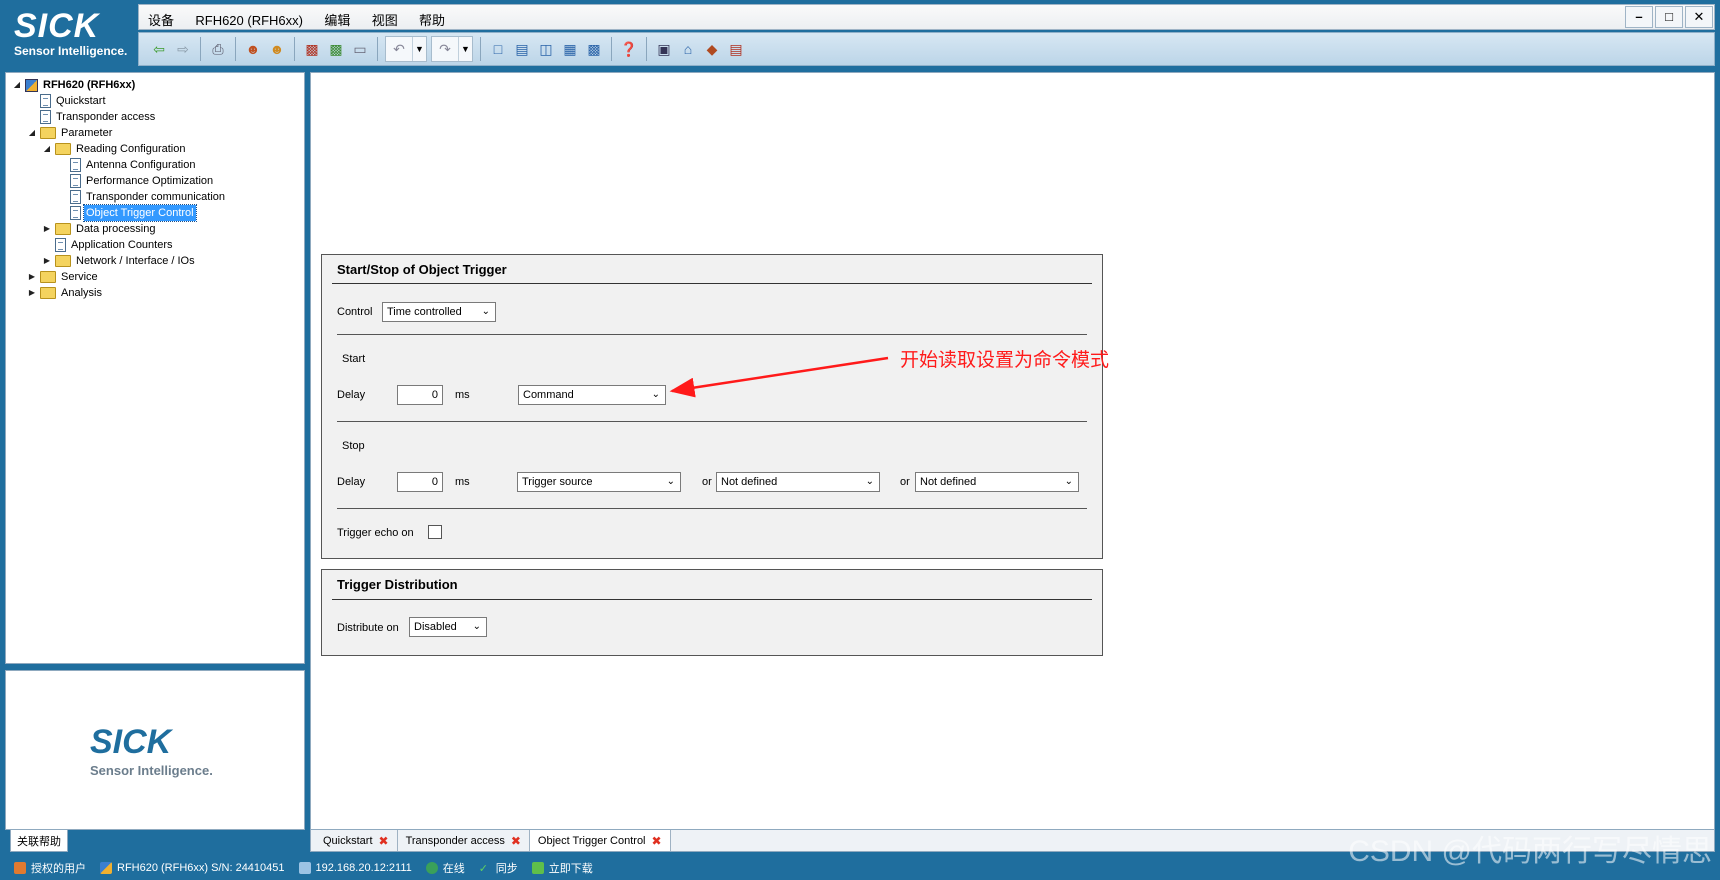 The width and height of the screenshot is (1720, 880). What do you see at coordinates (192, 867) in the screenshot?
I see `status-device: RFH620 (RFH6xx) S/N: 24410451` at bounding box center [192, 867].